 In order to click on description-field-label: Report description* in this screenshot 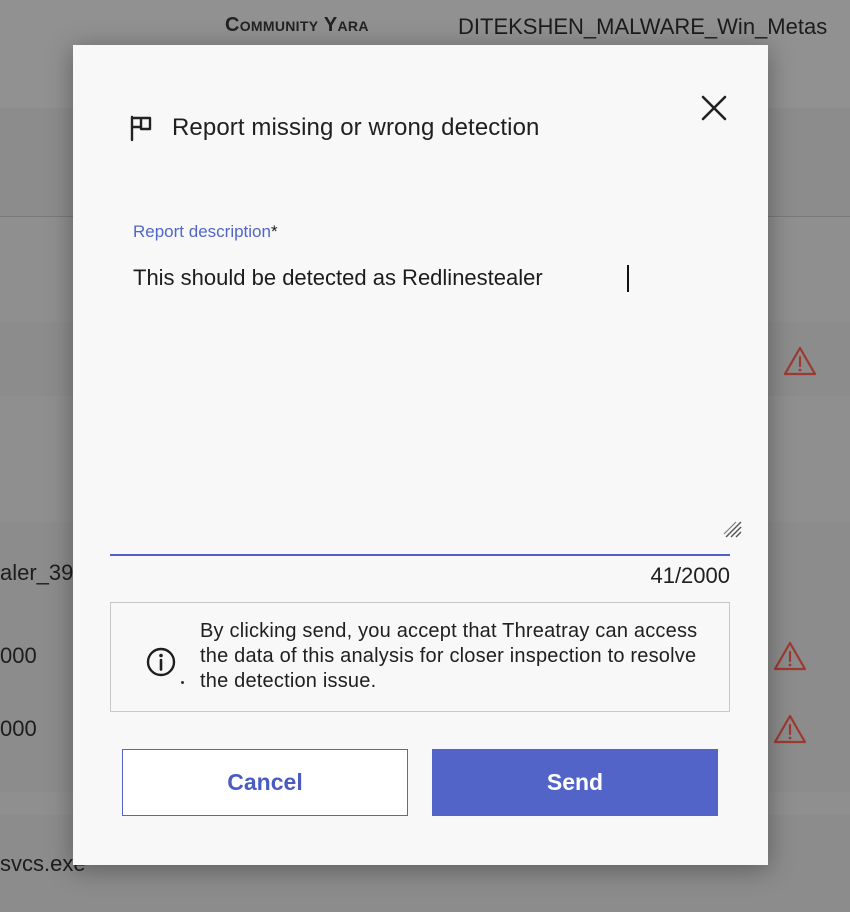, I will do `click(205, 232)`.